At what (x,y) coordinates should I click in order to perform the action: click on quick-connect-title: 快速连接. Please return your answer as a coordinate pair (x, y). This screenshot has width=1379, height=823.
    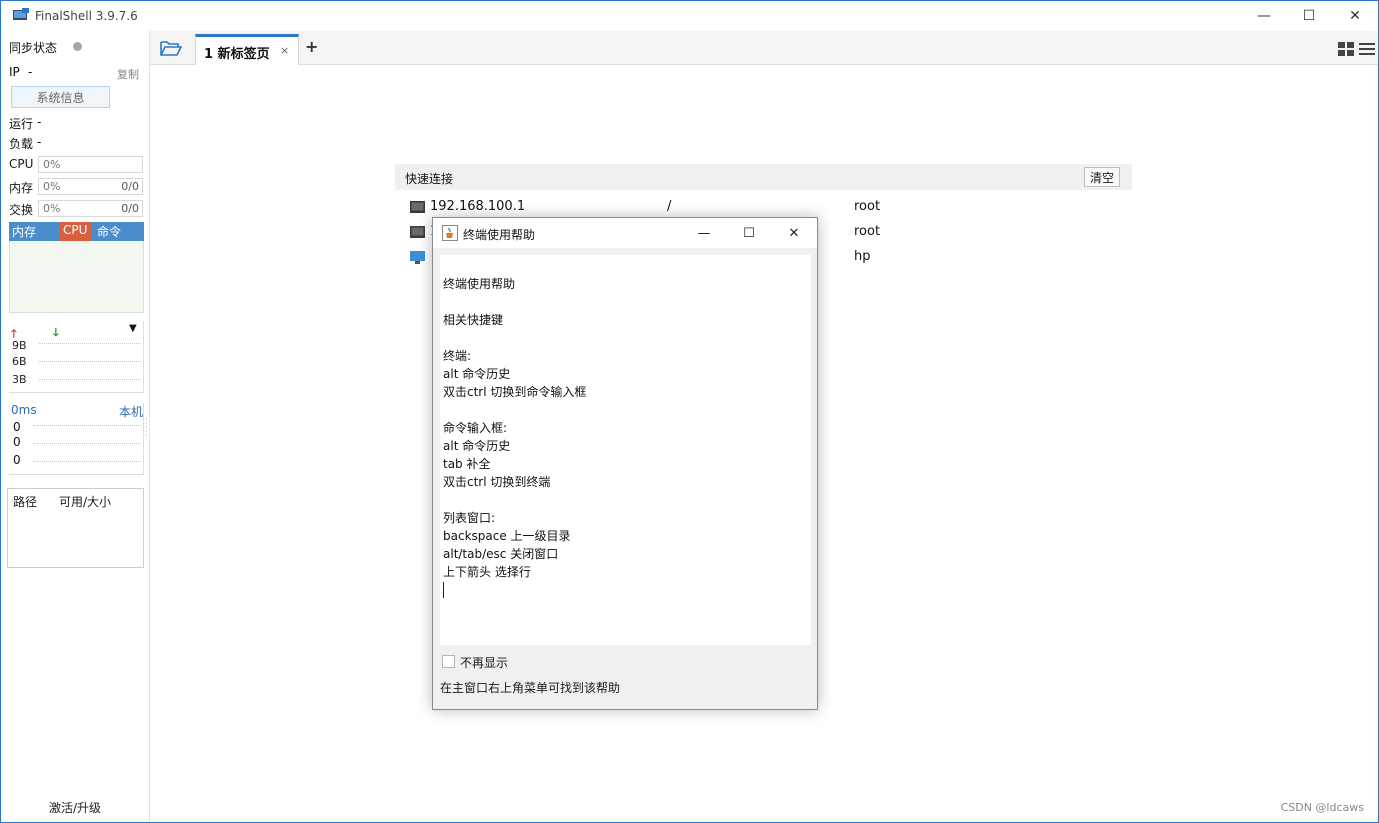
    Looking at the image, I should click on (429, 179).